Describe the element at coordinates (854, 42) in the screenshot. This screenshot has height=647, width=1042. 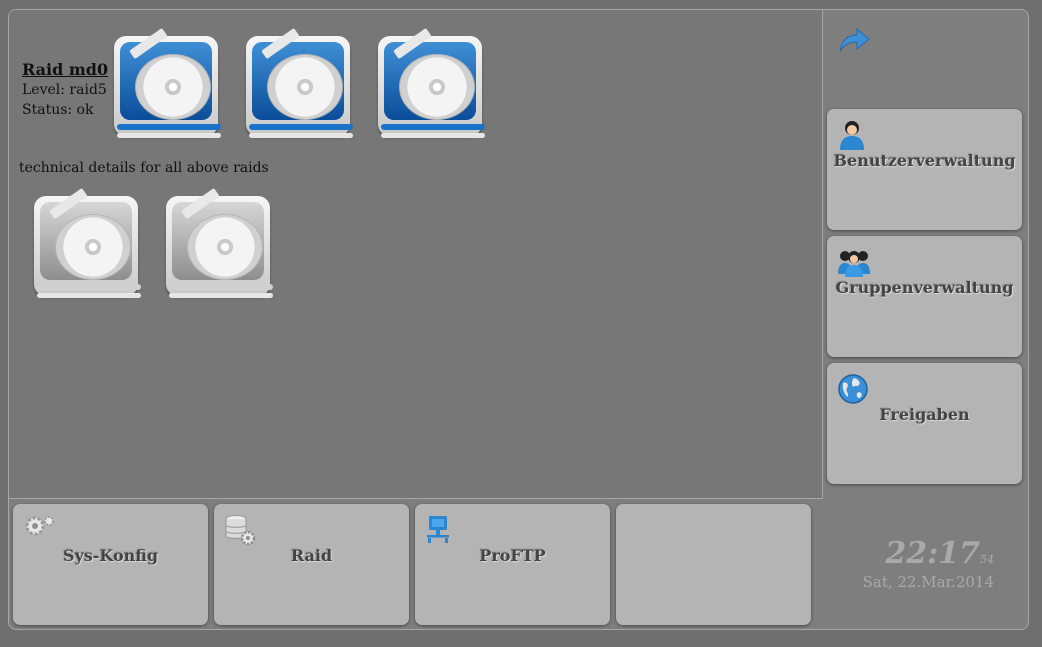
I see `redo-arrow-icon` at that location.